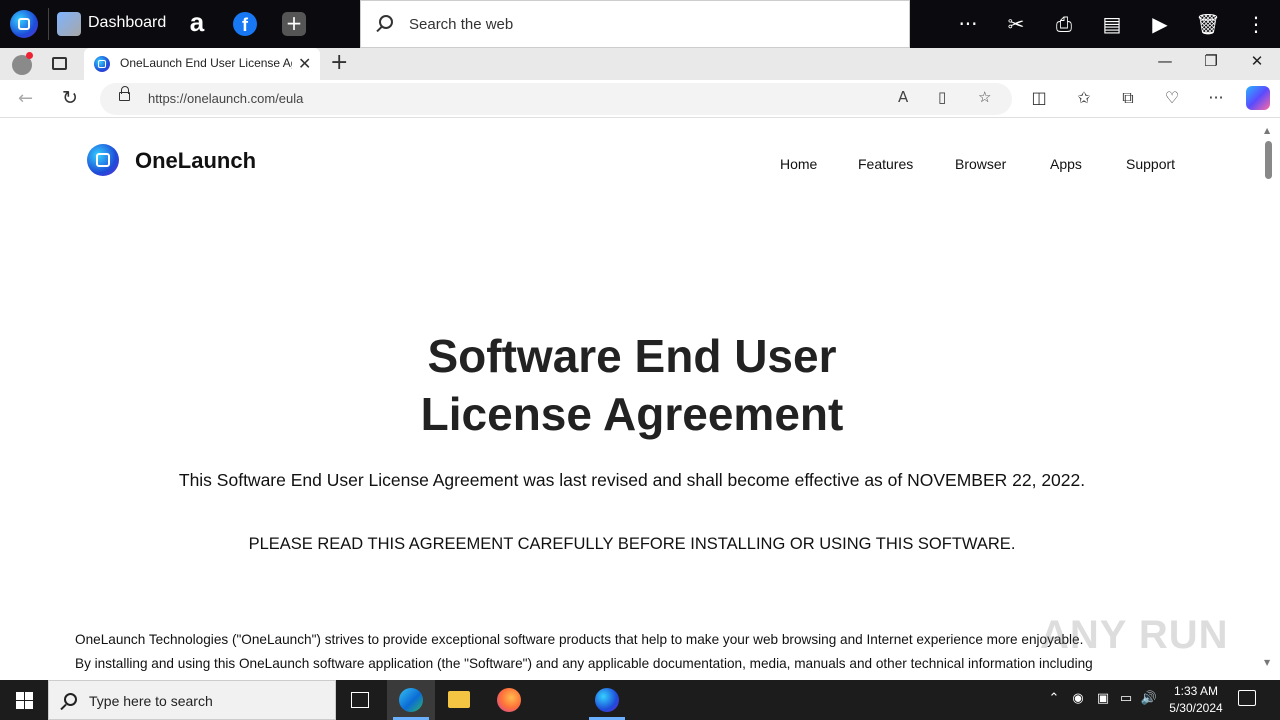 The width and height of the screenshot is (1280, 720). Describe the element at coordinates (245, 24) in the screenshot. I see `facebook-icon: f` at that location.